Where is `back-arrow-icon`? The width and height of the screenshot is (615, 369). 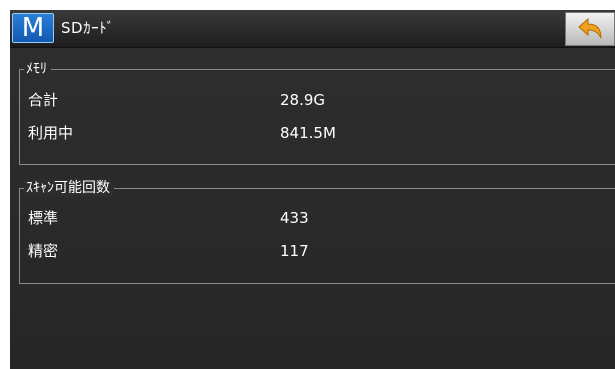 back-arrow-icon is located at coordinates (590, 28).